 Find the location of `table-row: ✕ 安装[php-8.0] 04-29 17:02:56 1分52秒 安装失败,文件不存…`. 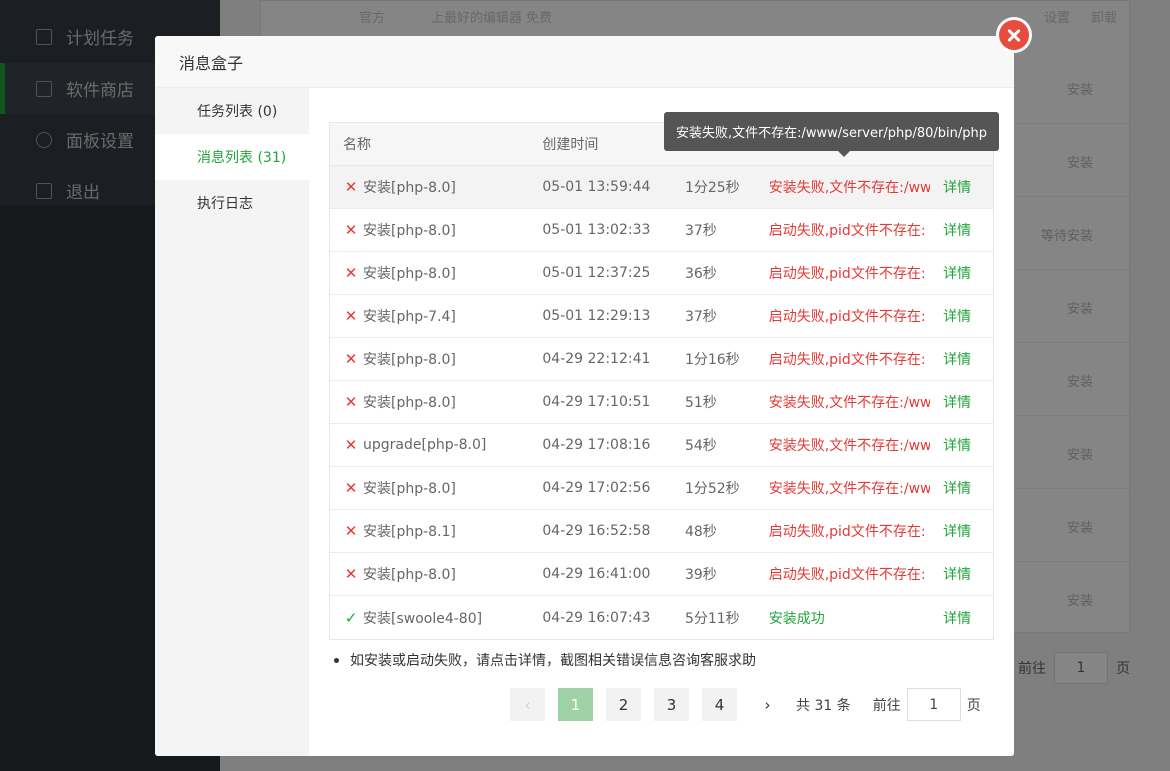

table-row: ✕ 安装[php-8.0] 04-29 17:02:56 1分52秒 安装失败,文件不存… is located at coordinates (661, 488).